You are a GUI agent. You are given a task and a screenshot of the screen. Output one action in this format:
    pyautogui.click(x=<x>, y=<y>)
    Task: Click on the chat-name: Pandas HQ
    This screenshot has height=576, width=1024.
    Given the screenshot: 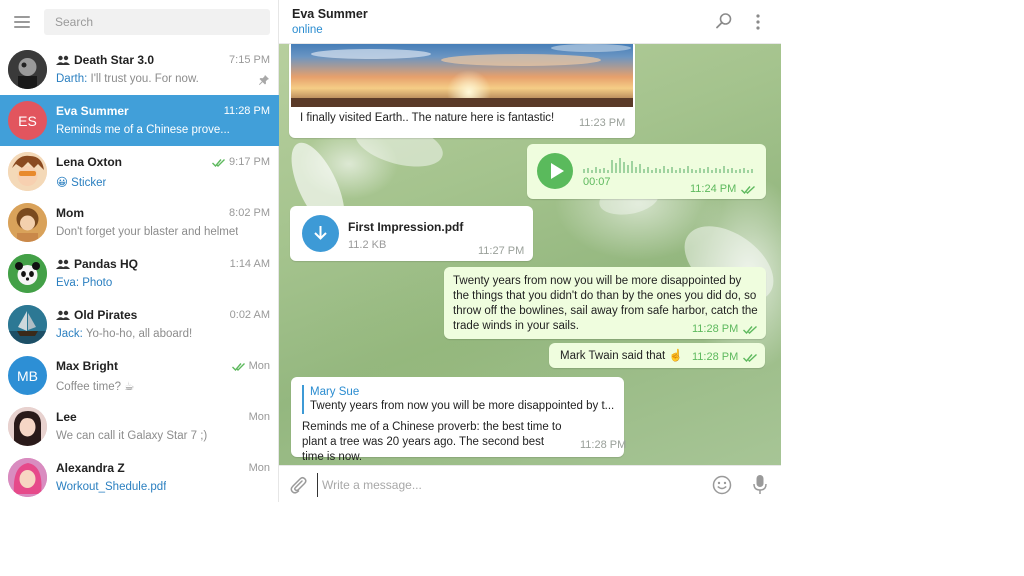 What is the action you would take?
    pyautogui.click(x=97, y=264)
    